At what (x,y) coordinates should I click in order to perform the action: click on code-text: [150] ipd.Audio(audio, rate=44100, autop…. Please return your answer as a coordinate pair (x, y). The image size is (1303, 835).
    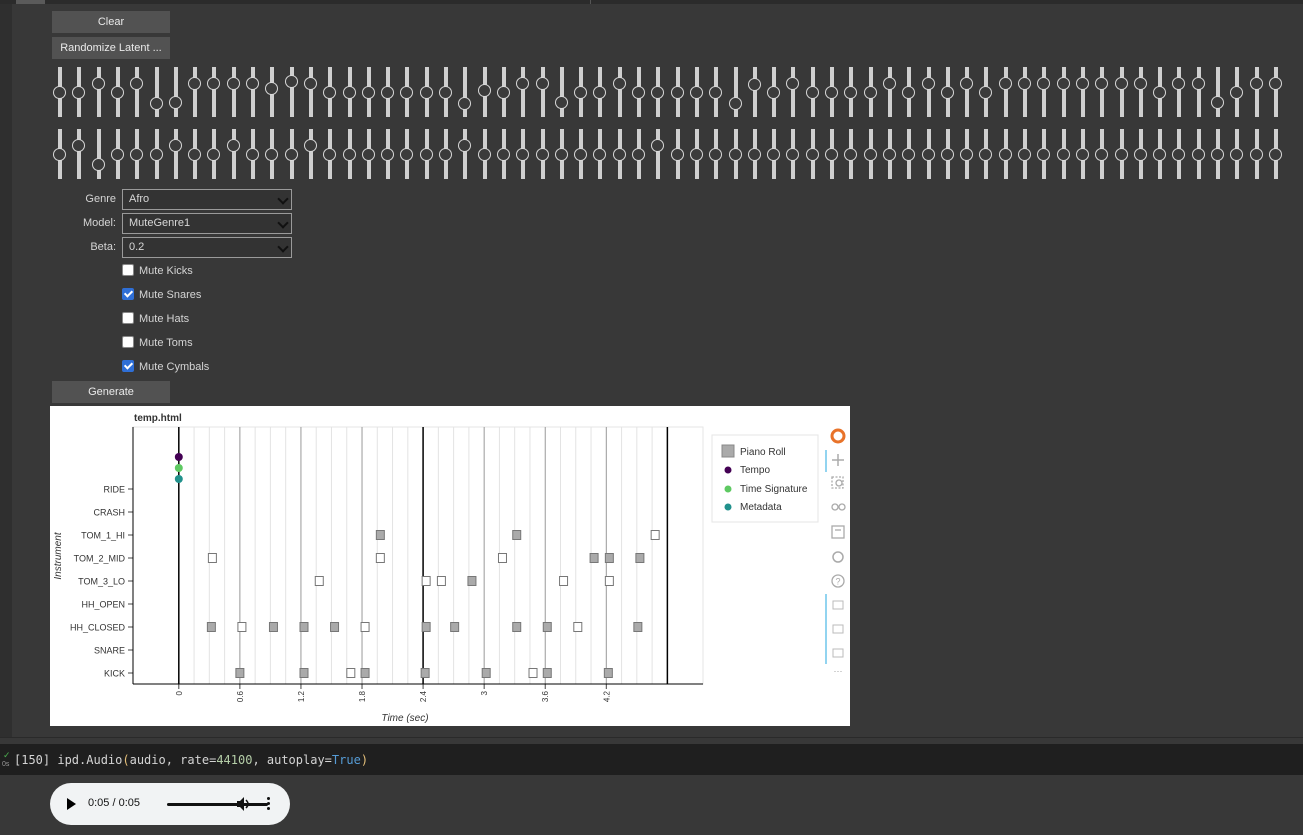
    Looking at the image, I should click on (191, 760).